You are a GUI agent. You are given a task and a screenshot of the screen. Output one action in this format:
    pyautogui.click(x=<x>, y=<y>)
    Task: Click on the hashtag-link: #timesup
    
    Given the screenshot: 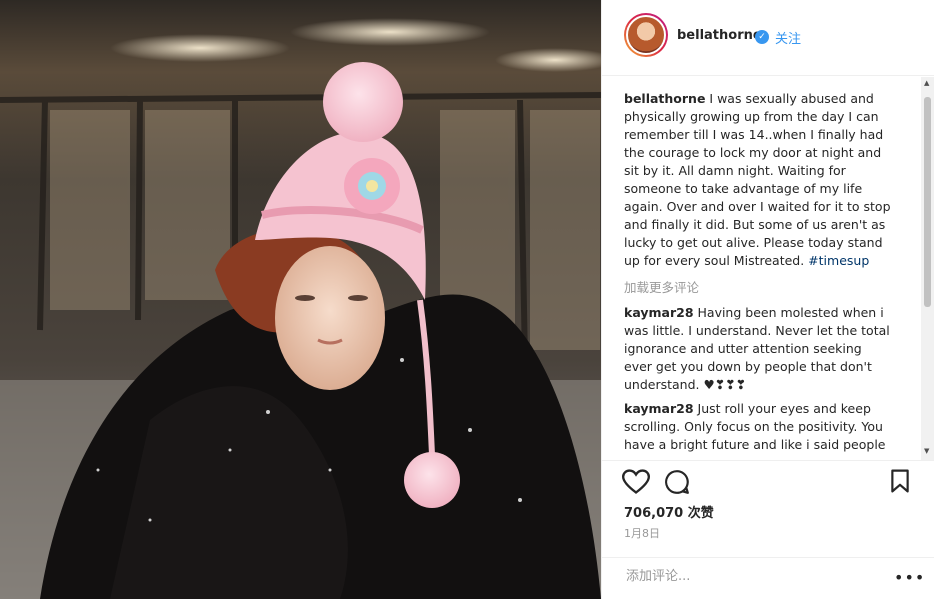 What is the action you would take?
    pyautogui.click(x=838, y=260)
    